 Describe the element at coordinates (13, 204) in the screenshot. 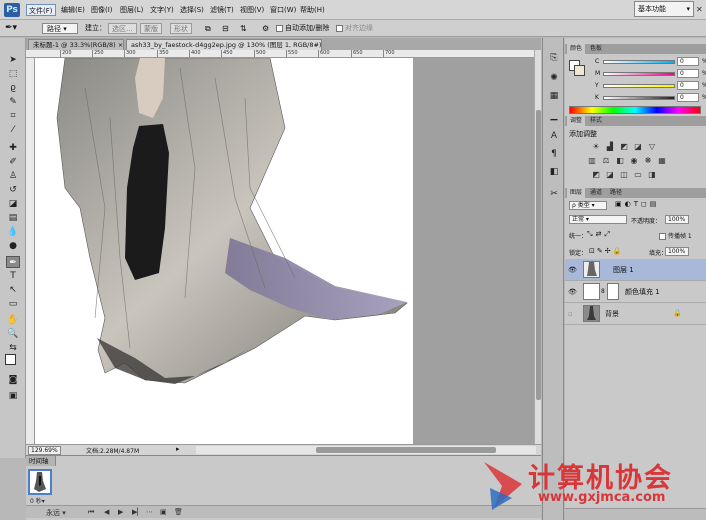

I see `eraser-tool-icon: ◪` at that location.